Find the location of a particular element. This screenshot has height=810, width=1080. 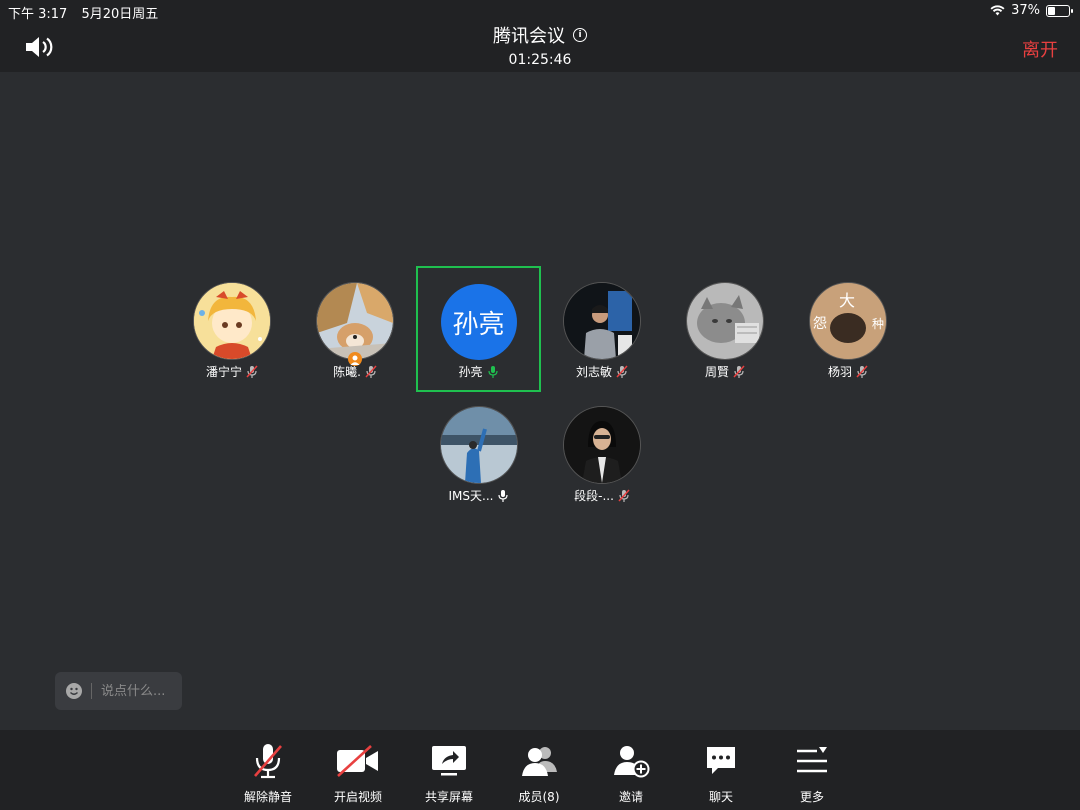

participant-tile: 刘志敏 is located at coordinates (602, 326).